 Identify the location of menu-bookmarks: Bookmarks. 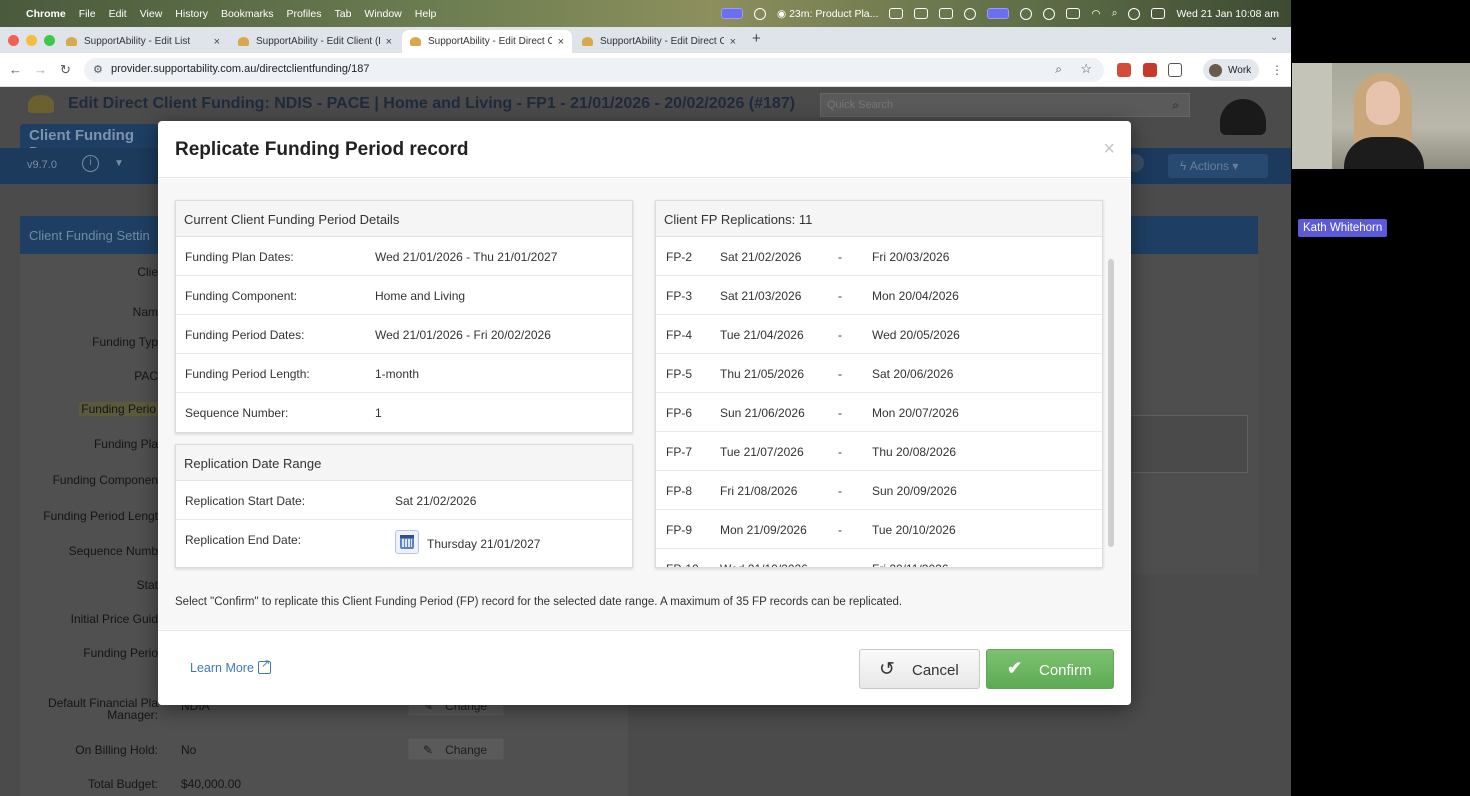
(247, 14).